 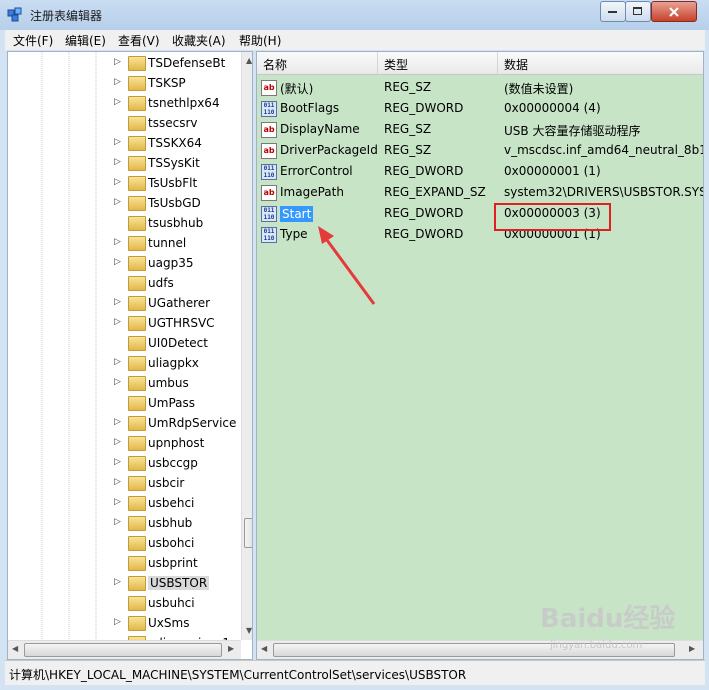 I want to click on tree-item-label: usbprint, so click(x=173, y=563).